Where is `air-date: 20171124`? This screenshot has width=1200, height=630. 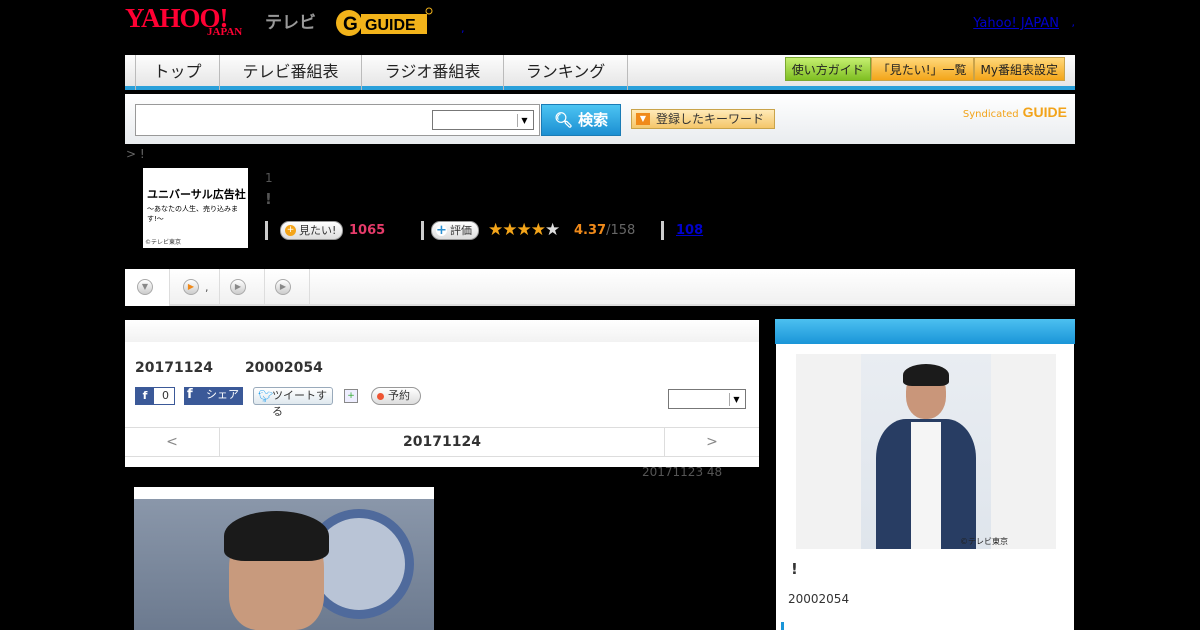 air-date: 20171124 is located at coordinates (174, 368).